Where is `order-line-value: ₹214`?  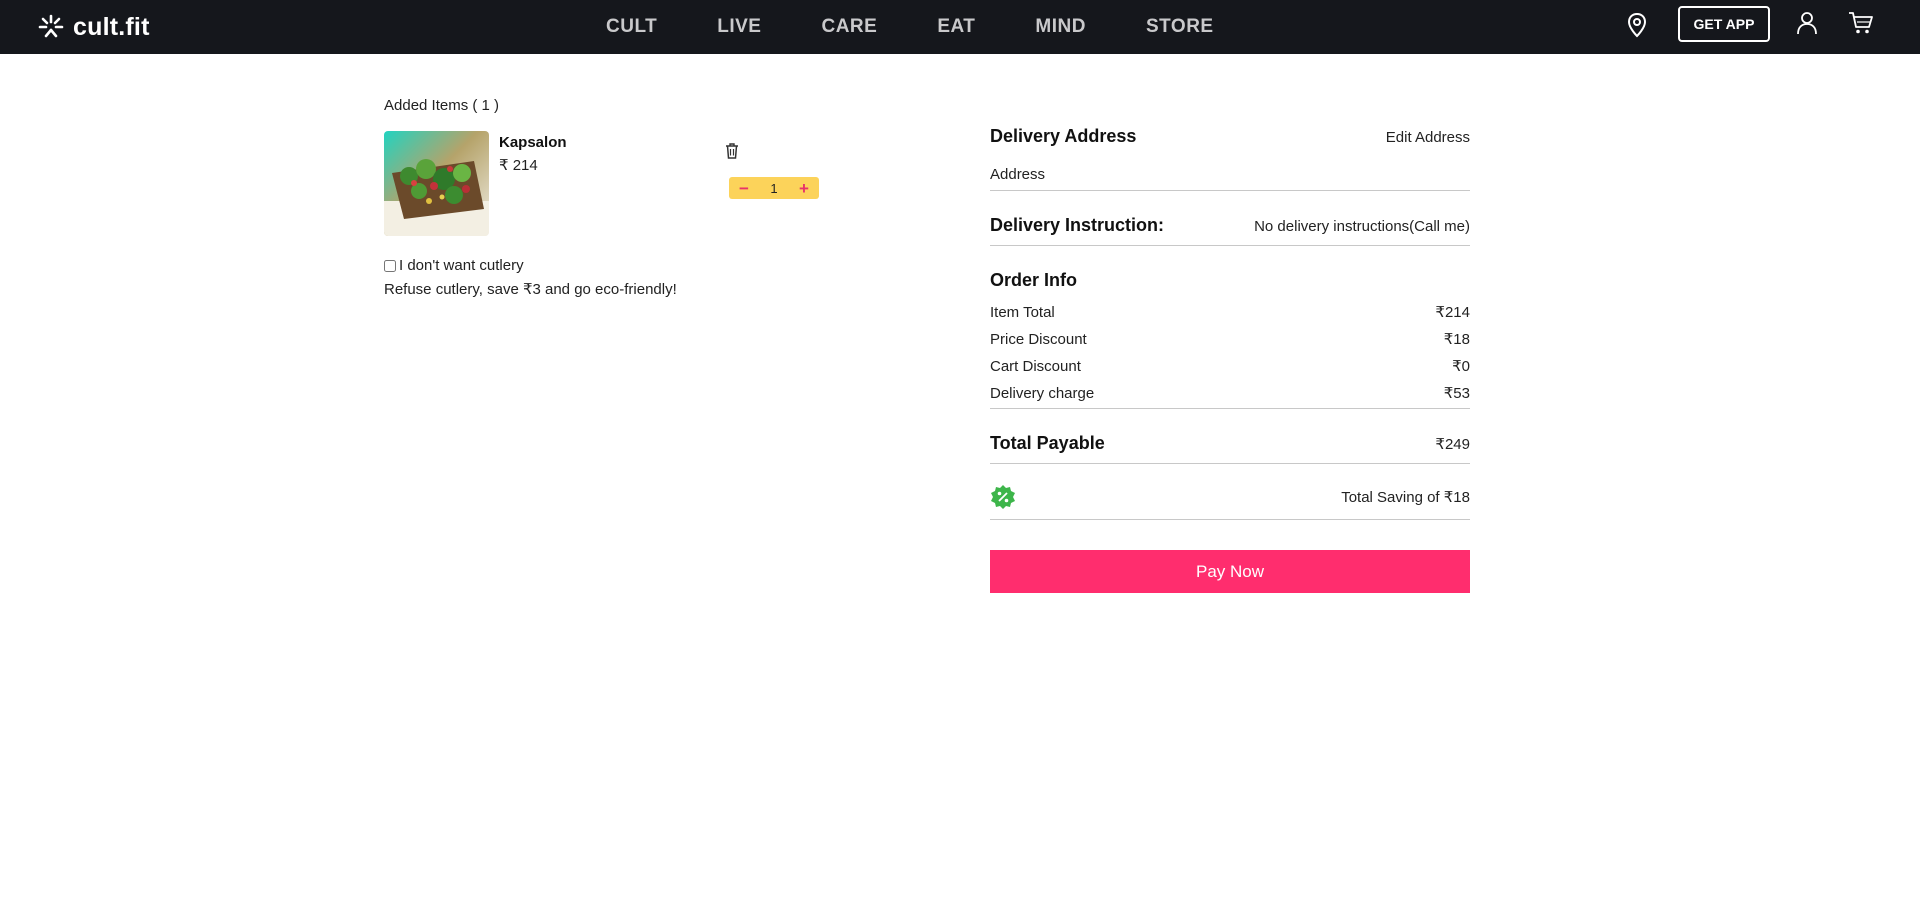 order-line-value: ₹214 is located at coordinates (1452, 312).